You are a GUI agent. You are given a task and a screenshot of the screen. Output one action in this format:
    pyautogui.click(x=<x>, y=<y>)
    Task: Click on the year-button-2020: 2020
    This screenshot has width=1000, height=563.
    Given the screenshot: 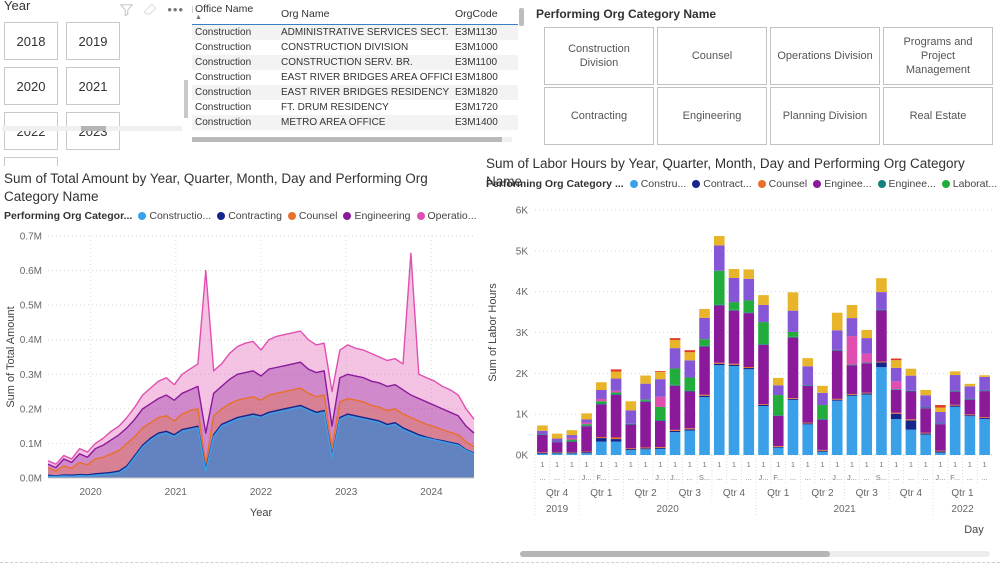 What is the action you would take?
    pyautogui.click(x=31, y=86)
    